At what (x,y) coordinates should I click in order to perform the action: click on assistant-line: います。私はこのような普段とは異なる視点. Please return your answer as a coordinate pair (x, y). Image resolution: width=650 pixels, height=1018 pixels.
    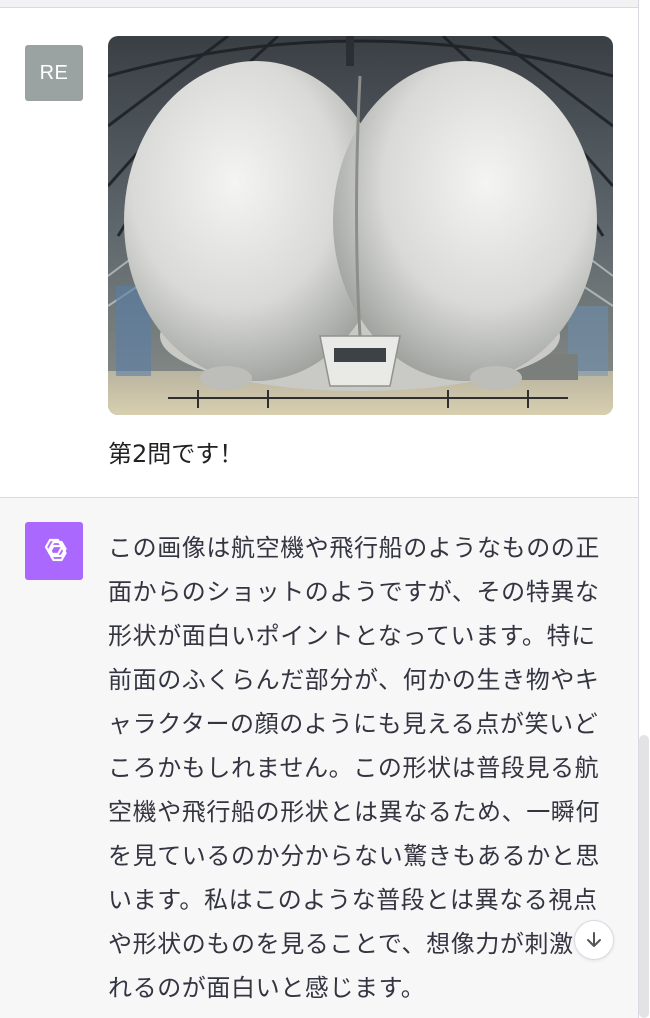
    Looking at the image, I should click on (353, 900).